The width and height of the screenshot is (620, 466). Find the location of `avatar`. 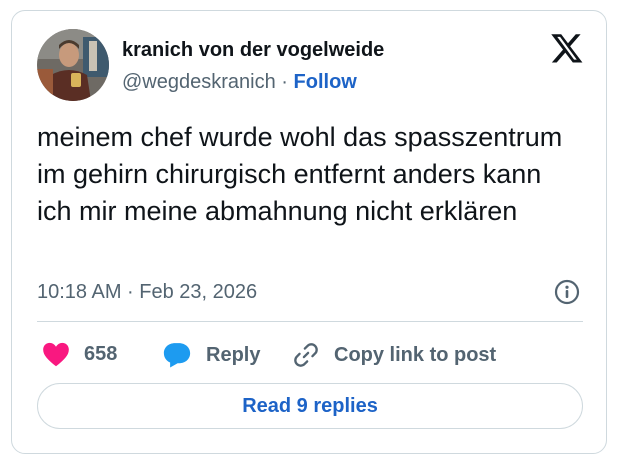

avatar is located at coordinates (73, 65).